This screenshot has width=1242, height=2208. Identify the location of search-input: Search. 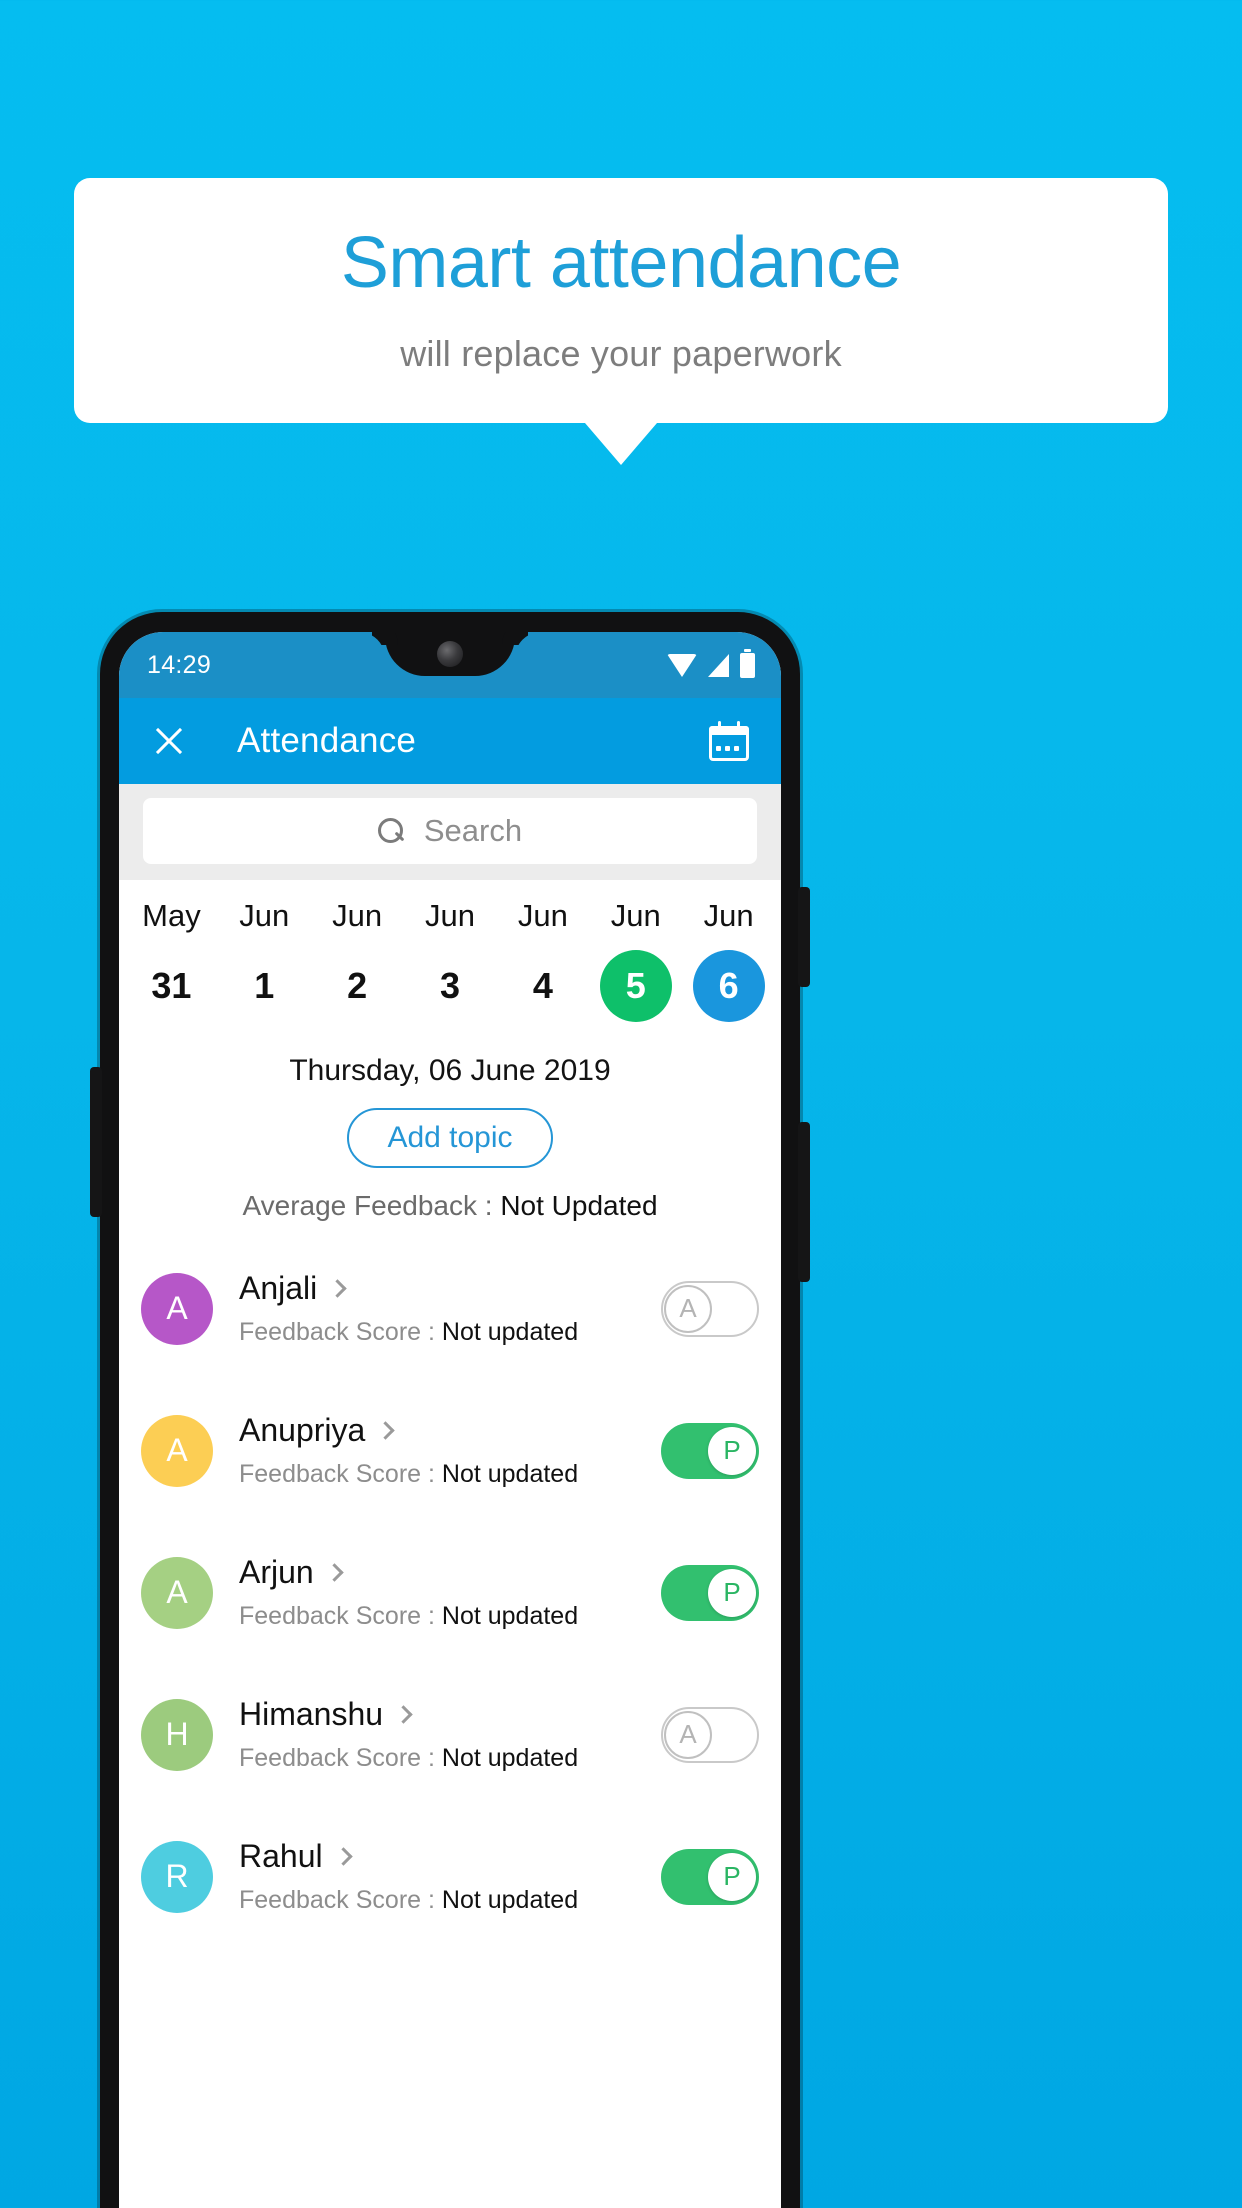
(450, 831).